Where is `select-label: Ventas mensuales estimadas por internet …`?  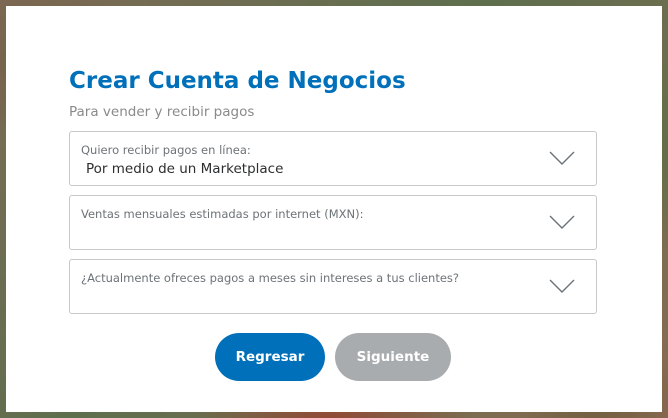
select-label: Ventas mensuales estimadas por internet … is located at coordinates (222, 214).